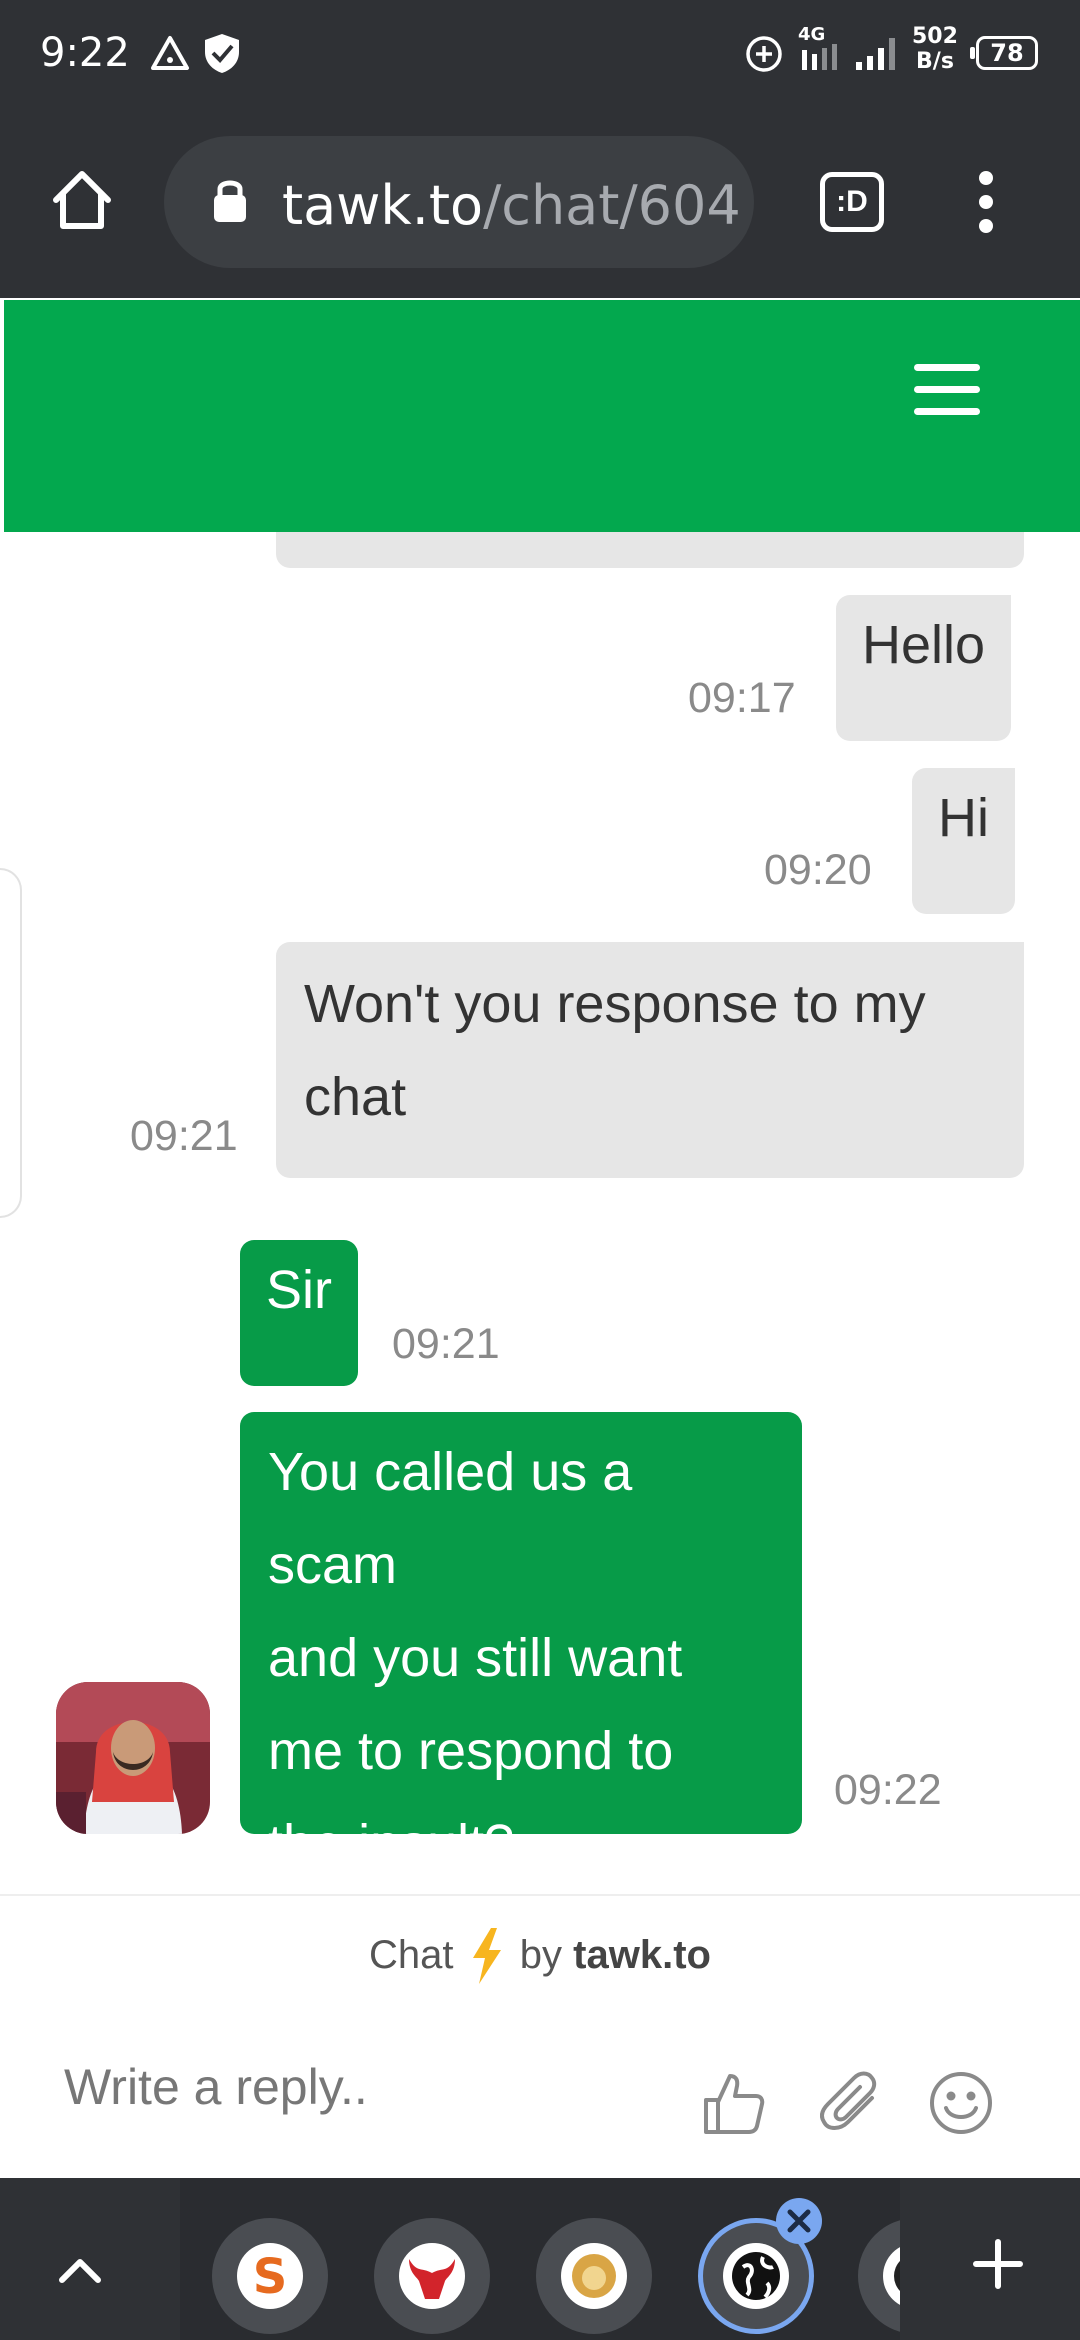 This screenshot has width=1080, height=2340. I want to click on lock-icon, so click(230, 201).